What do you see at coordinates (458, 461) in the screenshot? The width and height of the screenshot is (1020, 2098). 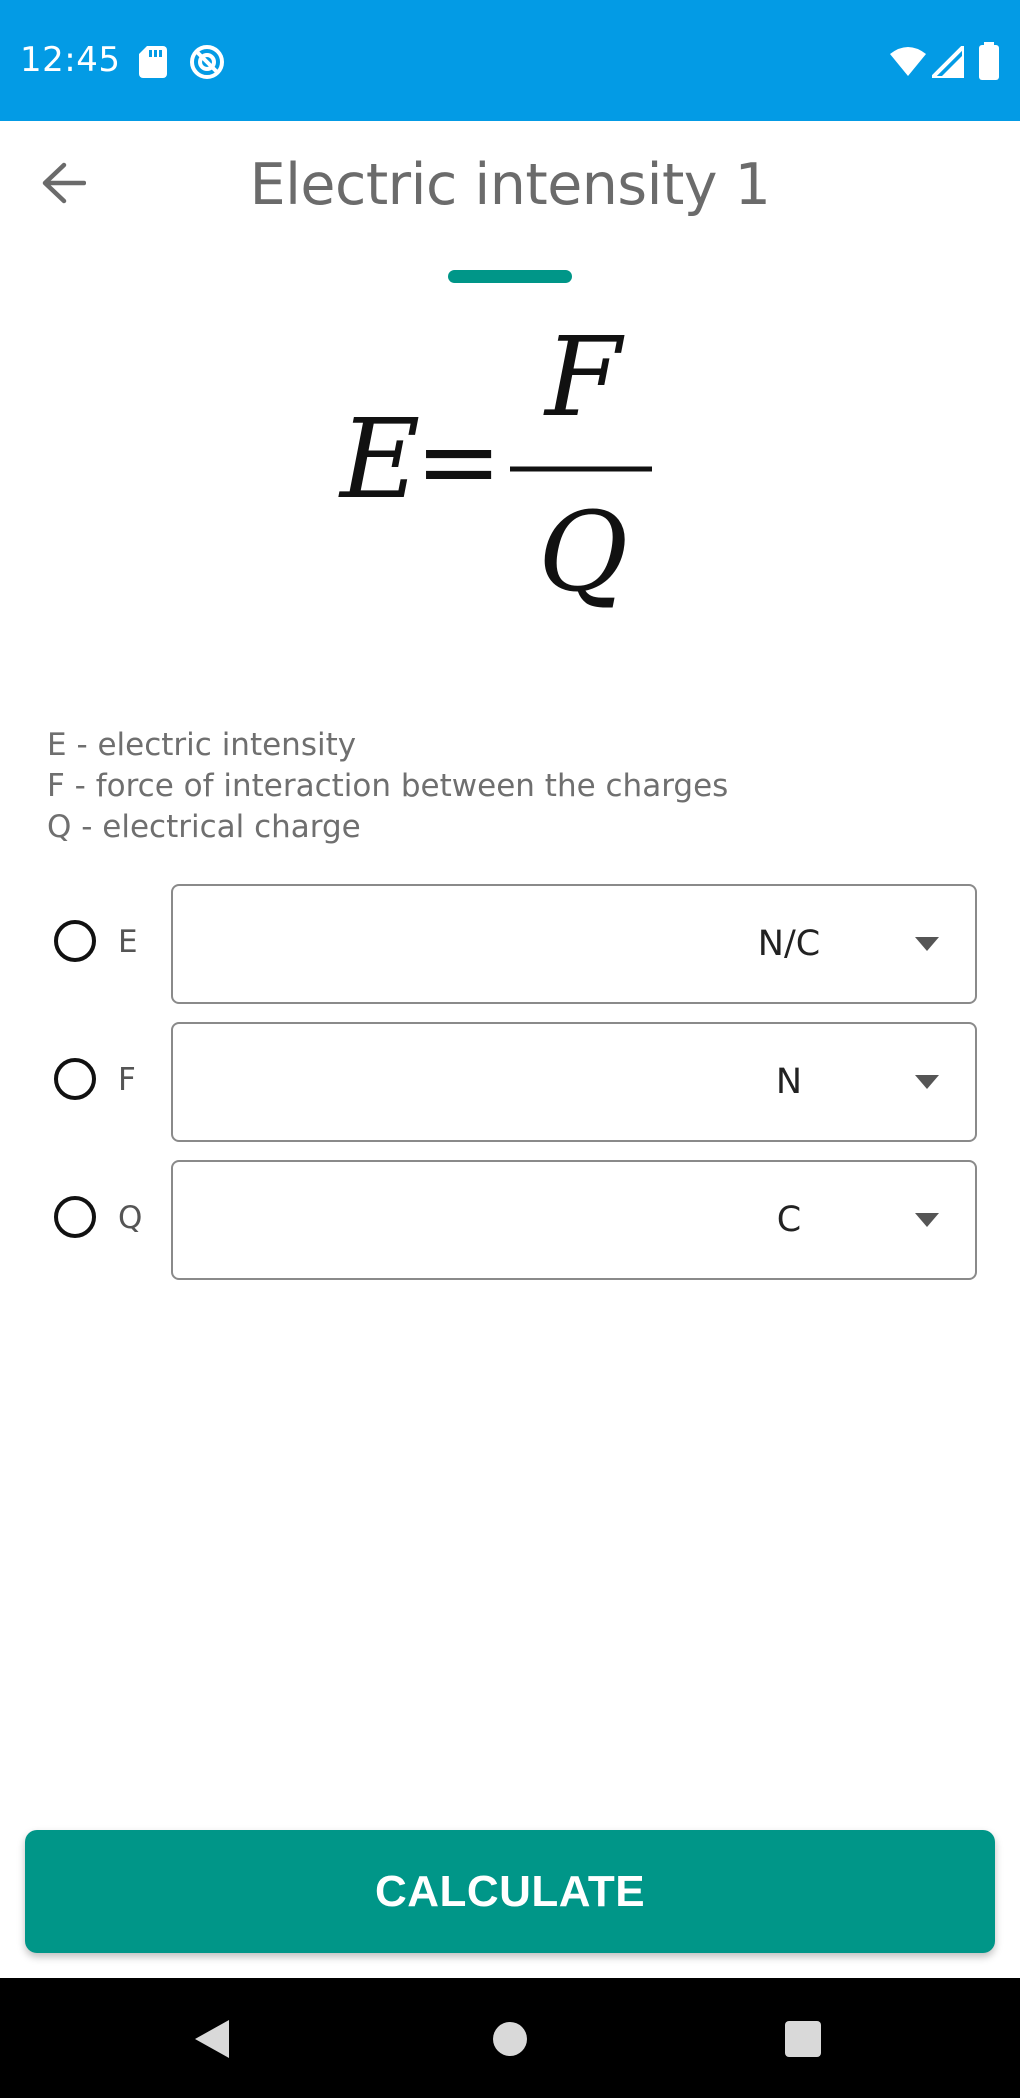 I see `formula-equals: =` at bounding box center [458, 461].